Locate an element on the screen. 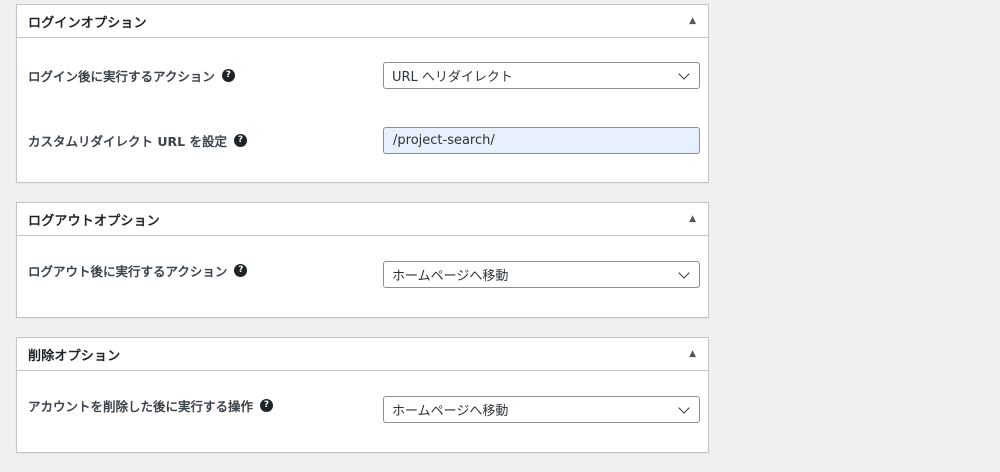 The height and width of the screenshot is (472, 1000). logout-options-body: ログアウト後に実行するアクション ? ホームページへ移動 is located at coordinates (362, 270).